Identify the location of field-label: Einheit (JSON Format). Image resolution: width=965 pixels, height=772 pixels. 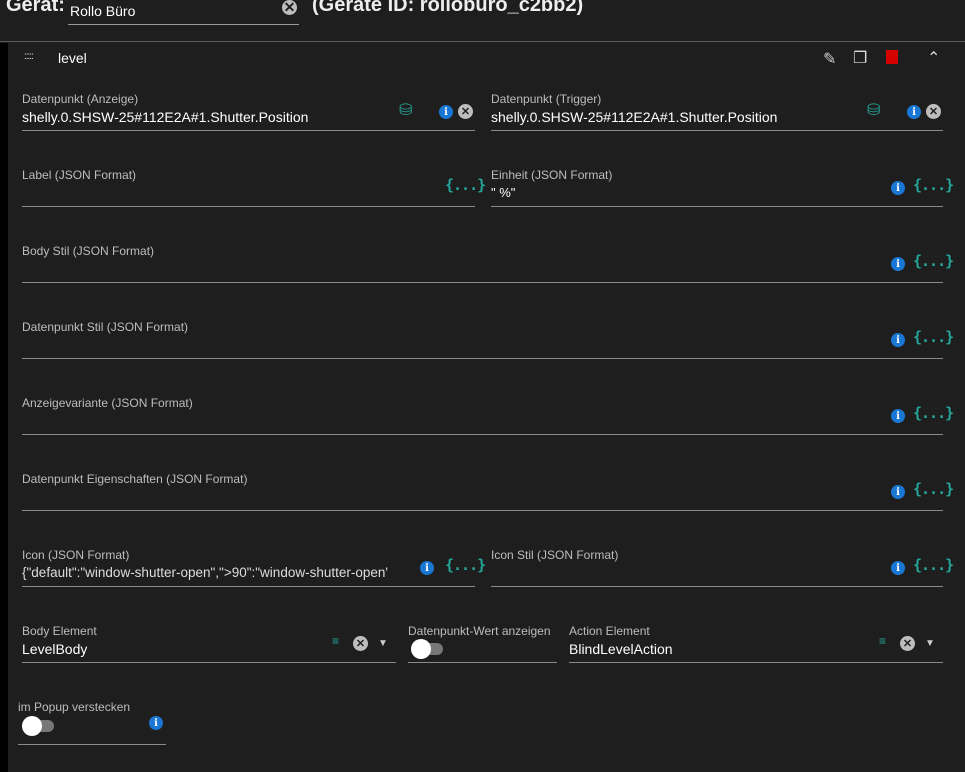
(552, 175).